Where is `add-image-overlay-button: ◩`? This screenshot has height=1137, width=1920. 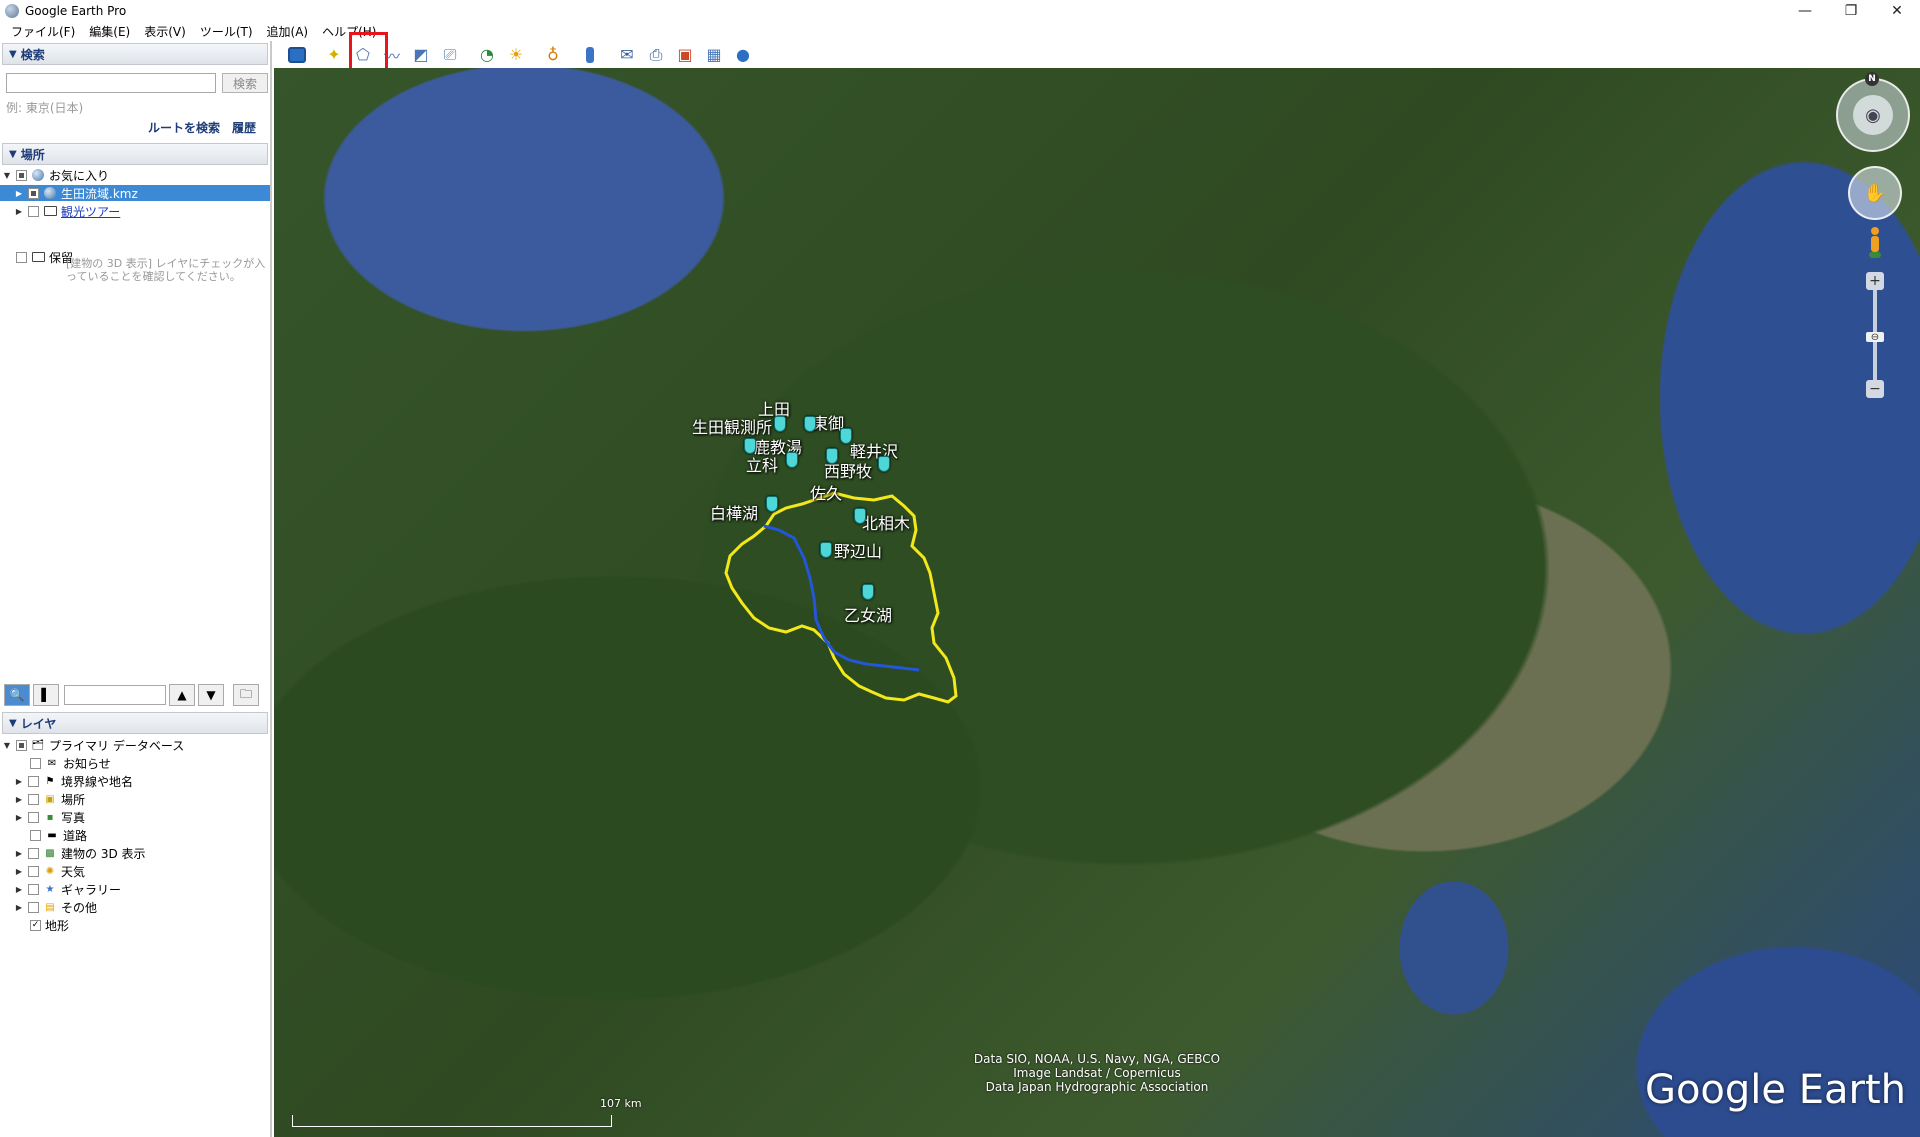
add-image-overlay-button: ◩ is located at coordinates (421, 55).